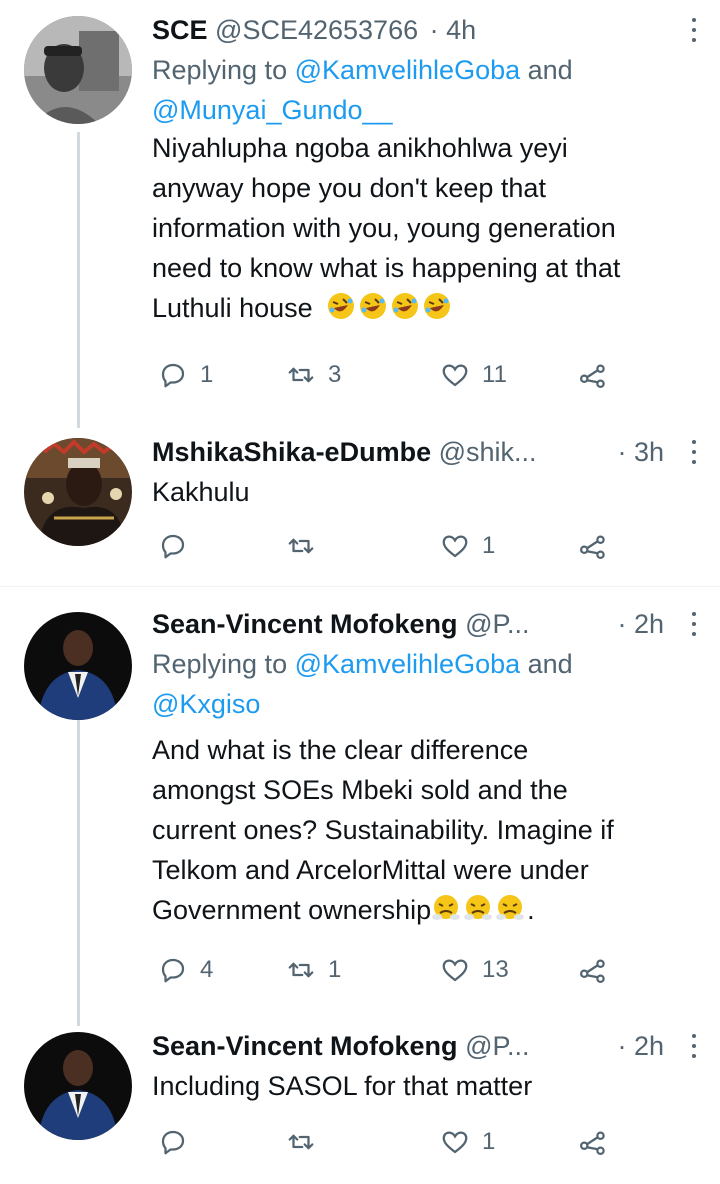 This screenshot has height=1184, width=720. Describe the element at coordinates (206, 704) in the screenshot. I see `mention-link: @Kxgiso` at that location.